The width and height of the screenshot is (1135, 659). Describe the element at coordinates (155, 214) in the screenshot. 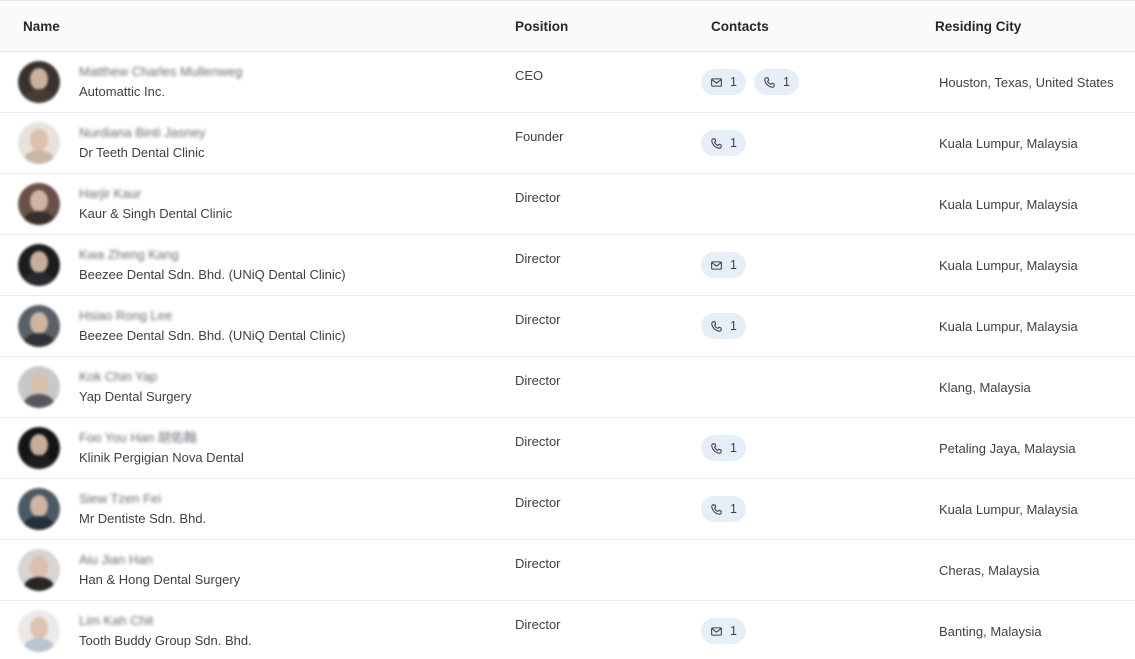

I see `company-name: Kaur & Singh Dental Clinic` at that location.